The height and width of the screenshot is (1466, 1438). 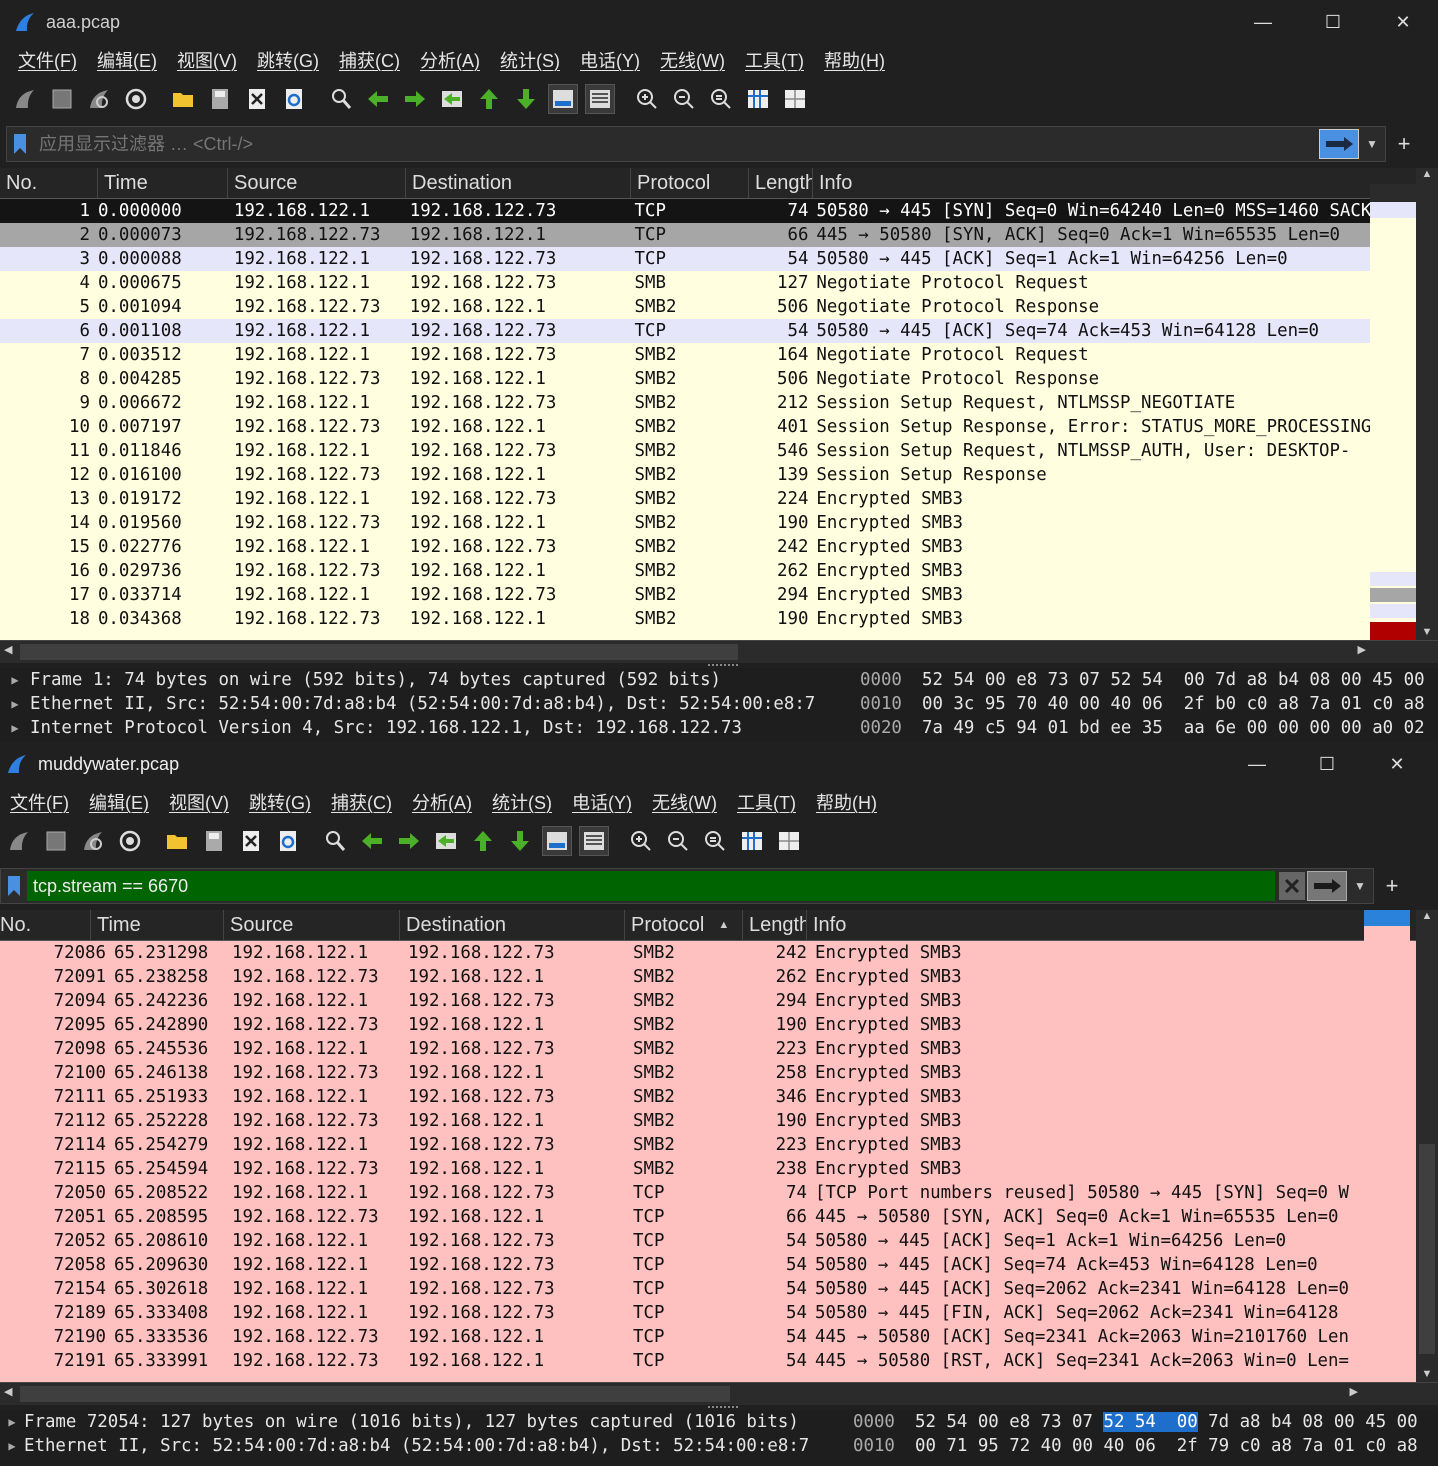 What do you see at coordinates (56, 841) in the screenshot?
I see `stop-capture-icon` at bounding box center [56, 841].